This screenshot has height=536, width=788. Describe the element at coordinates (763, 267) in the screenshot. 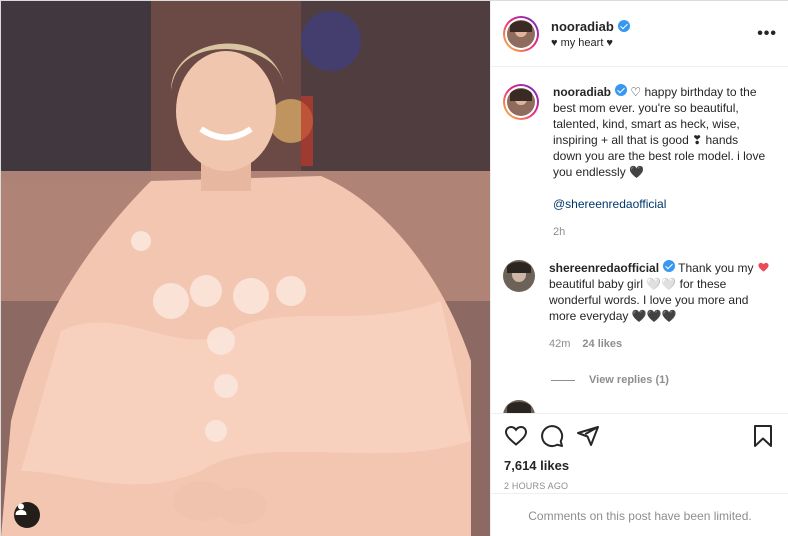

I see `comment-like-heart-icon` at that location.